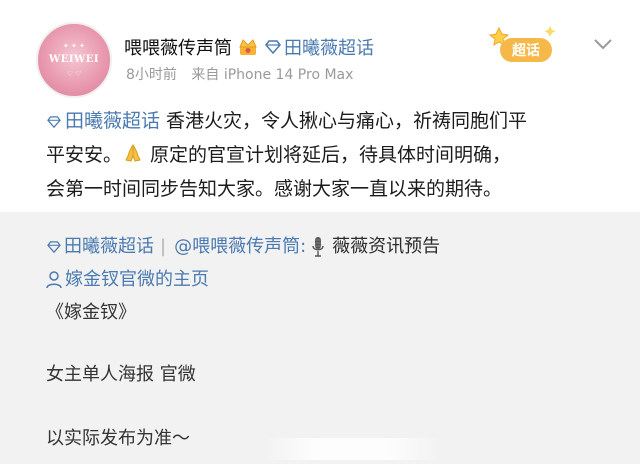 The width and height of the screenshot is (640, 464). Describe the element at coordinates (318, 247) in the screenshot. I see `microphone-icon` at that location.